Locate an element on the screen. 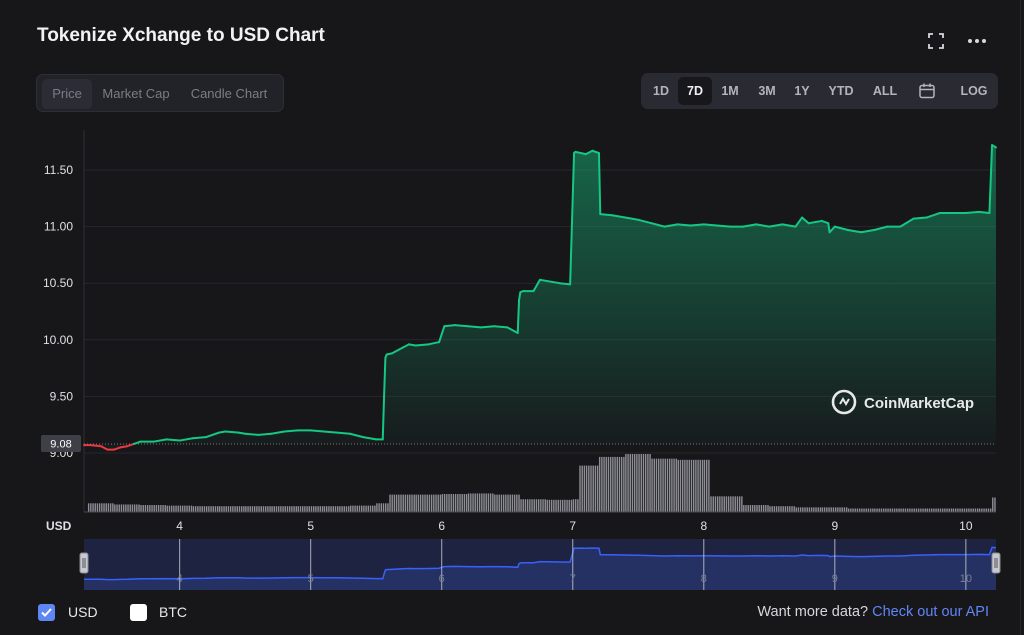 The height and width of the screenshot is (635, 1024). tab-candle-chart: Candle Chart is located at coordinates (229, 94).